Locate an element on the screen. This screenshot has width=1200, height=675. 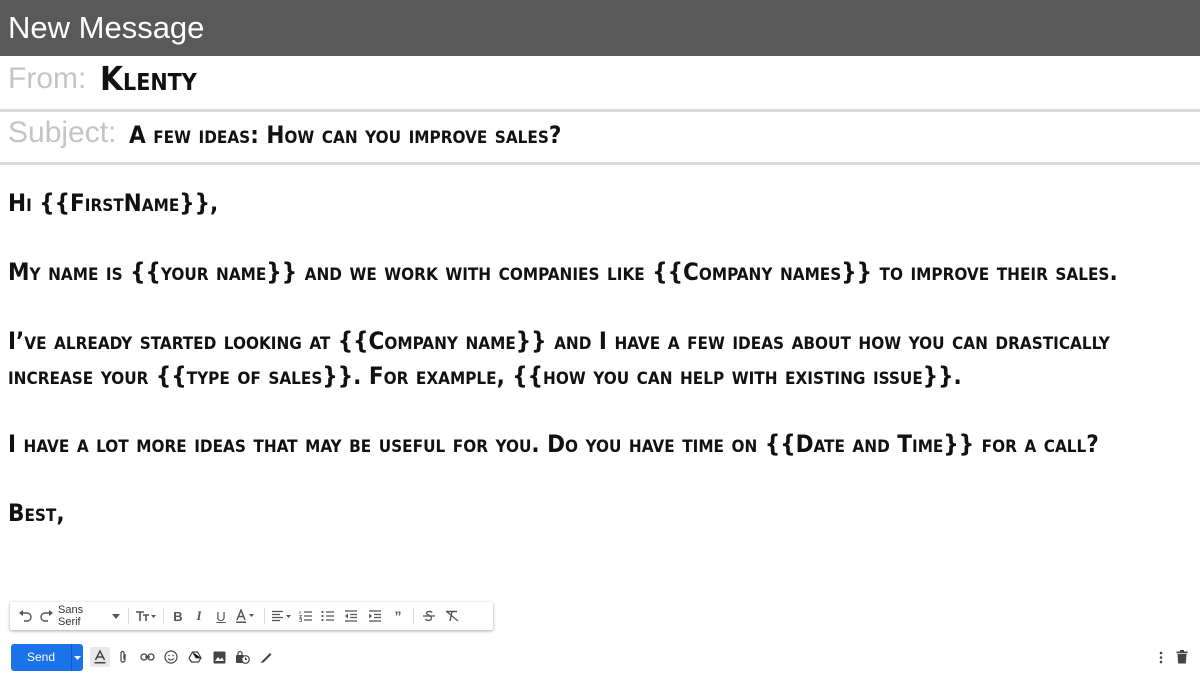
from-row: From: Klenty is located at coordinates (600, 83).